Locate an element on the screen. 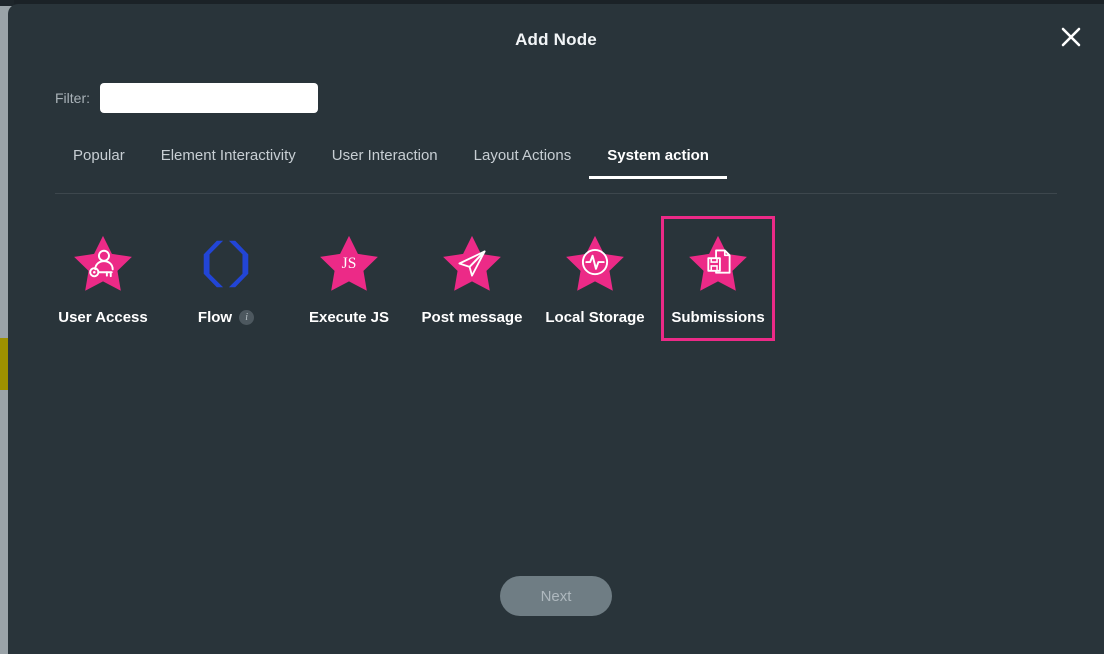 This screenshot has height=654, width=1104. paper-plane-star-icon is located at coordinates (472, 264).